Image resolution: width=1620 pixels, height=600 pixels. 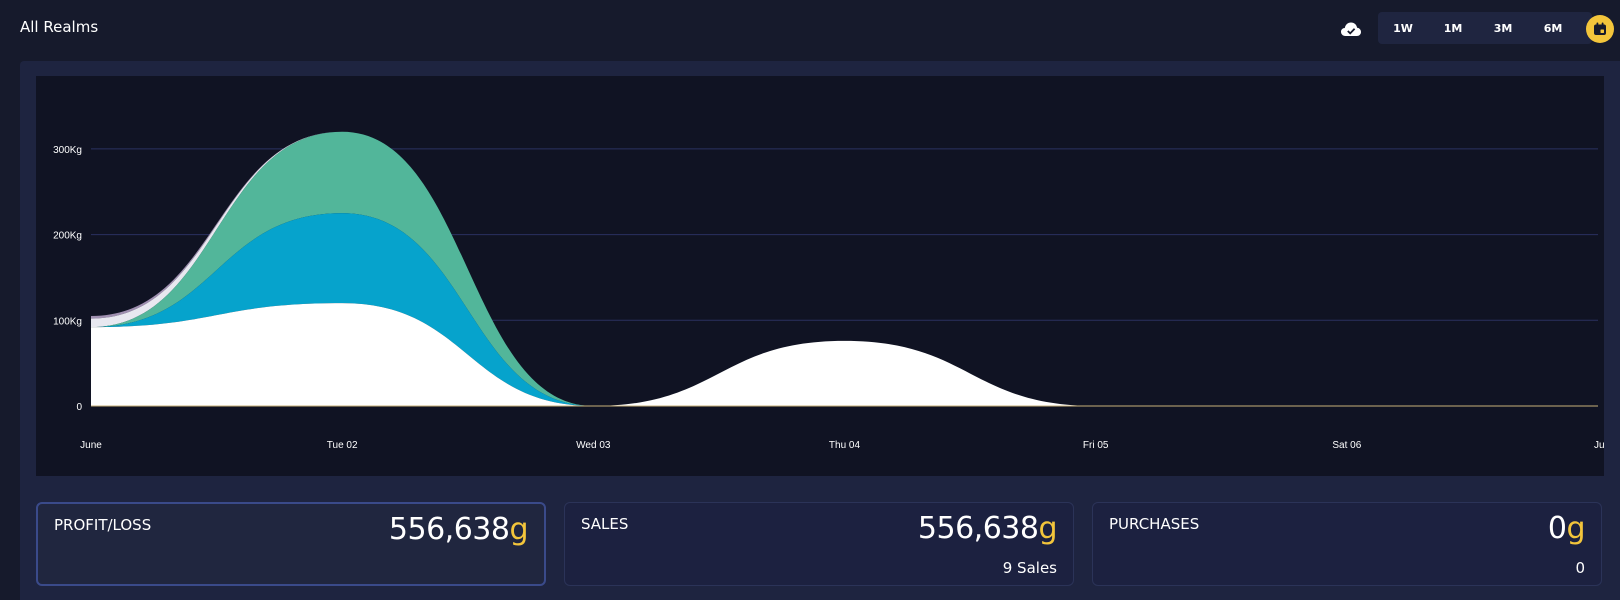 What do you see at coordinates (67, 321) in the screenshot?
I see `y-tick-label: 100Kg` at bounding box center [67, 321].